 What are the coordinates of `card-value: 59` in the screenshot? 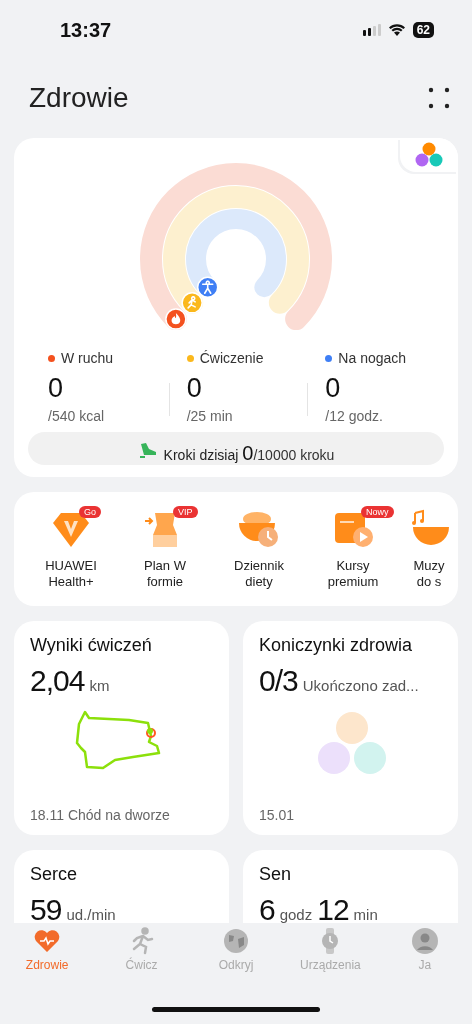 It's located at (46, 908).